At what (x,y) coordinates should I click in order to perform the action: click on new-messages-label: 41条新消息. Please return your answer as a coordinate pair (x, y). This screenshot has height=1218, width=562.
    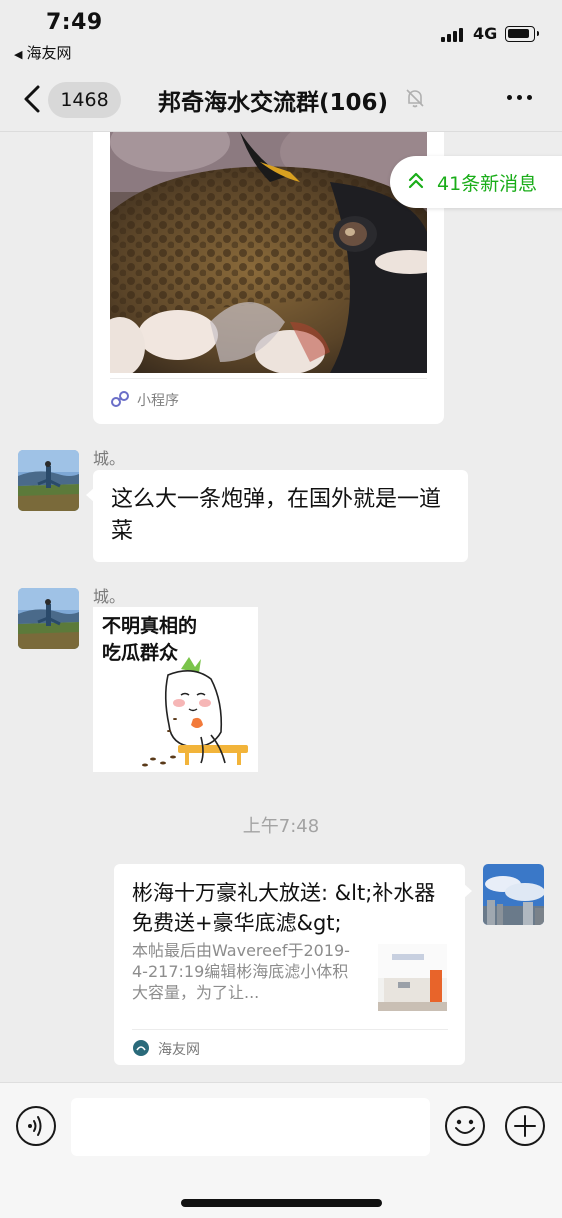
    Looking at the image, I should click on (487, 184).